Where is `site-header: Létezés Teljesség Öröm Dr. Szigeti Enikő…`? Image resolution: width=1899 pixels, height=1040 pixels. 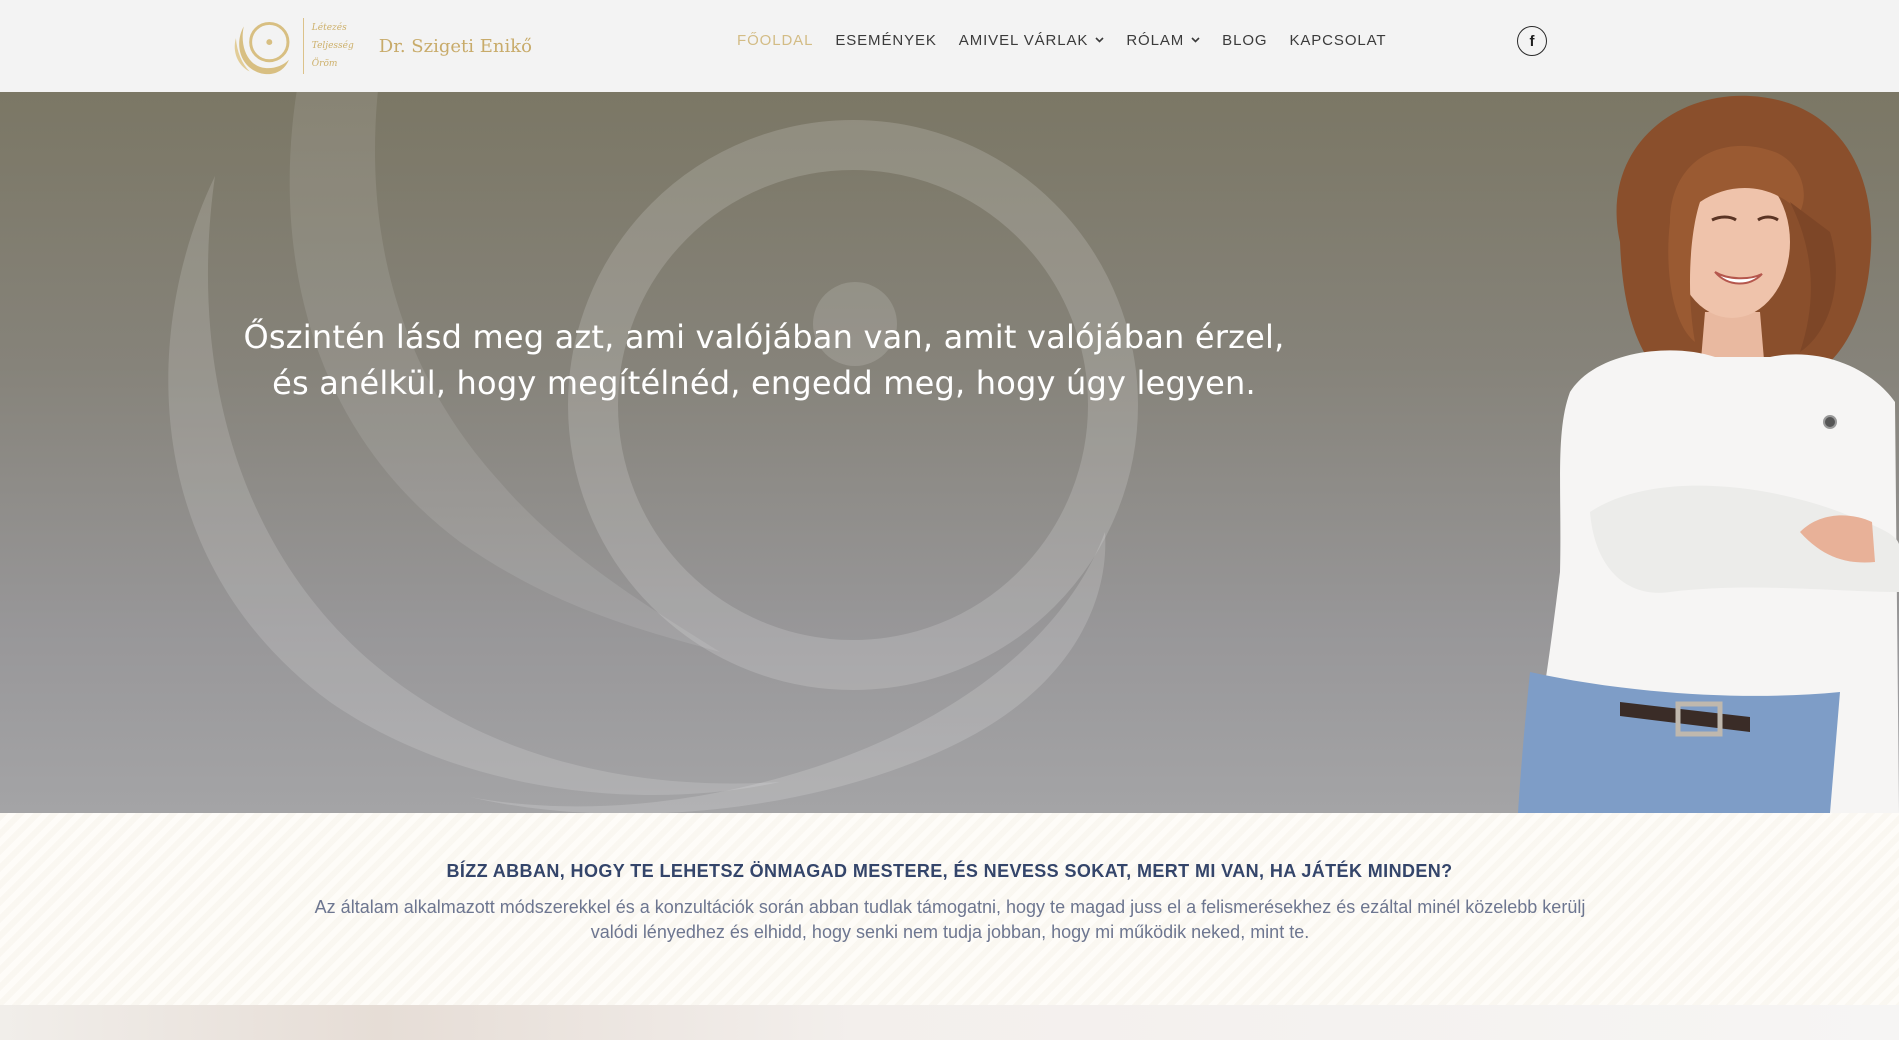
site-header: Létezés Teljesség Öröm Dr. Szigeti Enikő… is located at coordinates (949, 46).